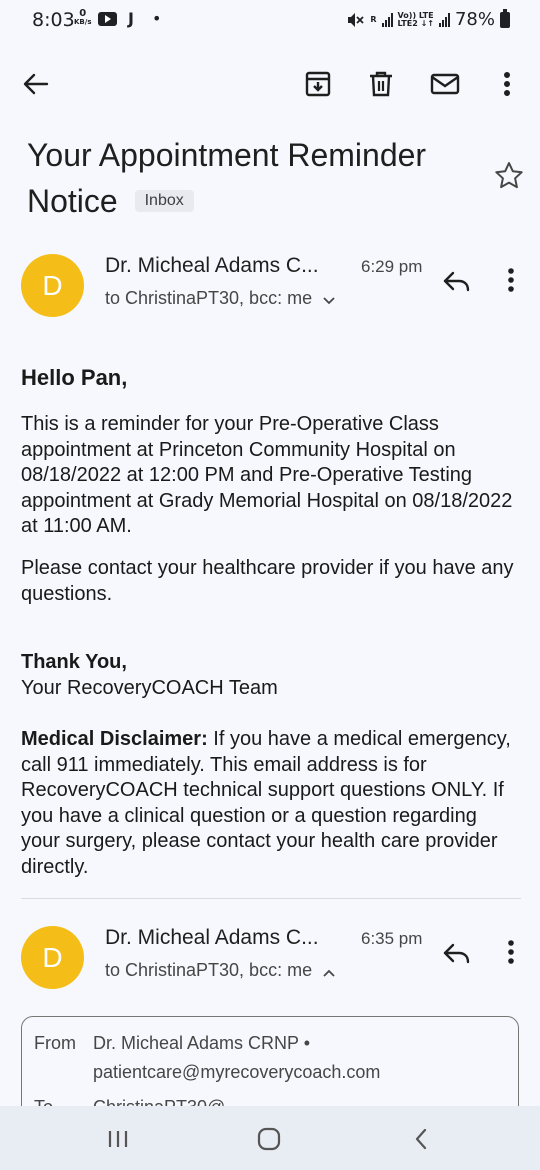  I want to click on mute-vibrate-icon, so click(356, 19).